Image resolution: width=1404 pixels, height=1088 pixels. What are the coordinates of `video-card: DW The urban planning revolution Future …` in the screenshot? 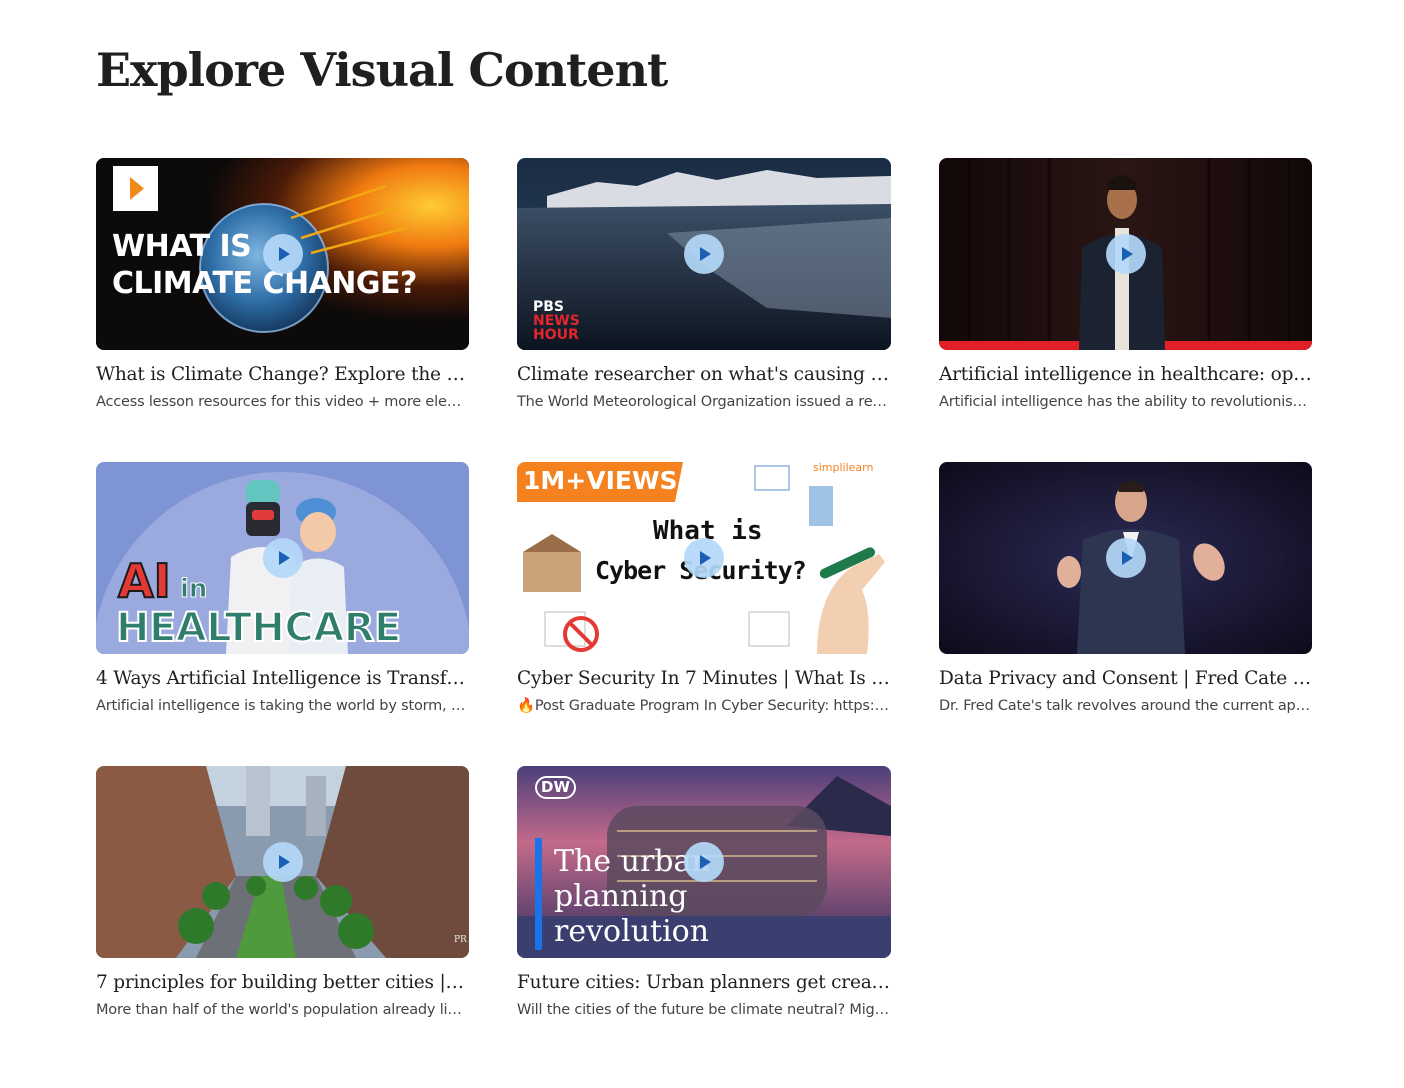 It's located at (704, 918).